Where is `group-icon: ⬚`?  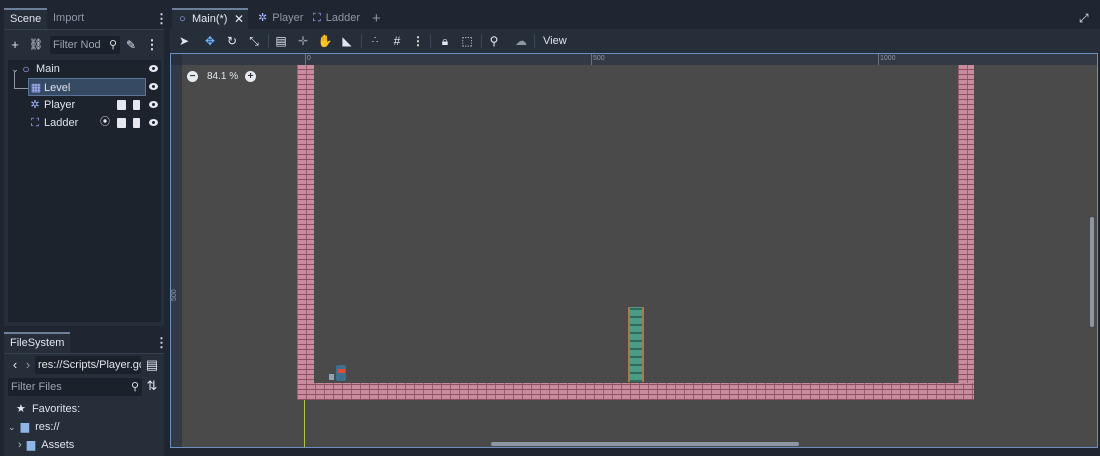
group-icon: ⬚ is located at coordinates (467, 41).